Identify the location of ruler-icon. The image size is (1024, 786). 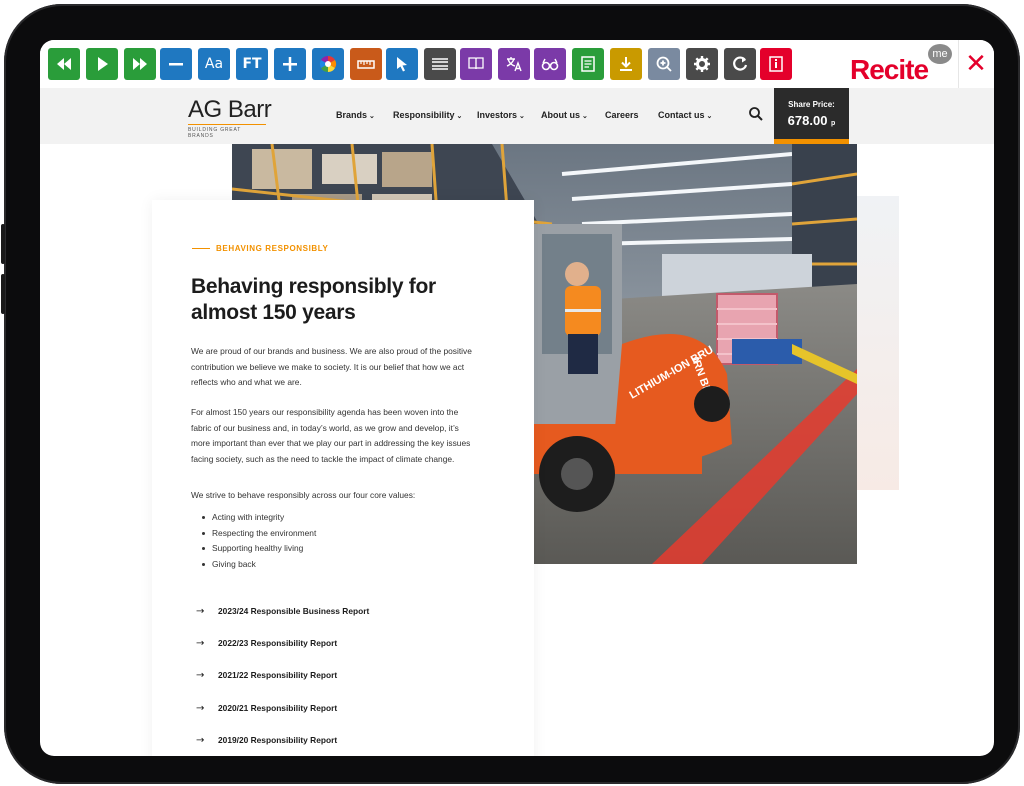
(366, 64).